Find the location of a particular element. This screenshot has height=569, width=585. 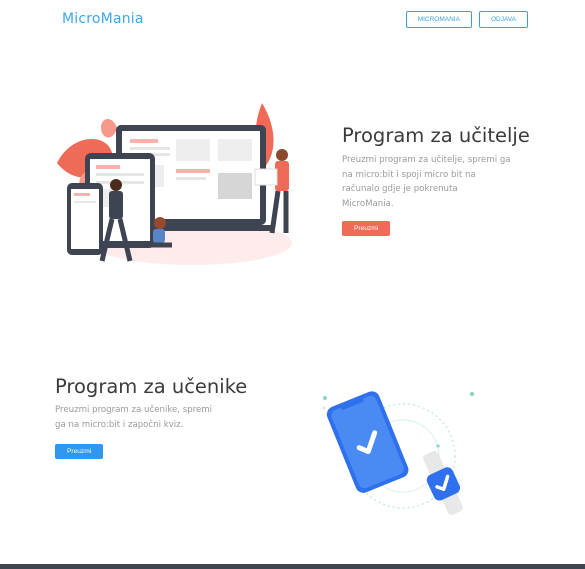

top-nav: MICROMANIA ODJAVA is located at coordinates (466, 19).